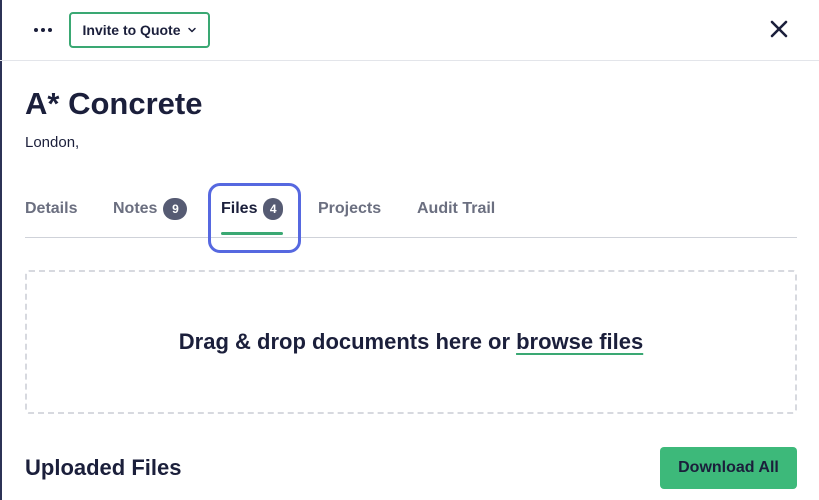  Describe the element at coordinates (579, 342) in the screenshot. I see `browse-files-link: browse files` at that location.